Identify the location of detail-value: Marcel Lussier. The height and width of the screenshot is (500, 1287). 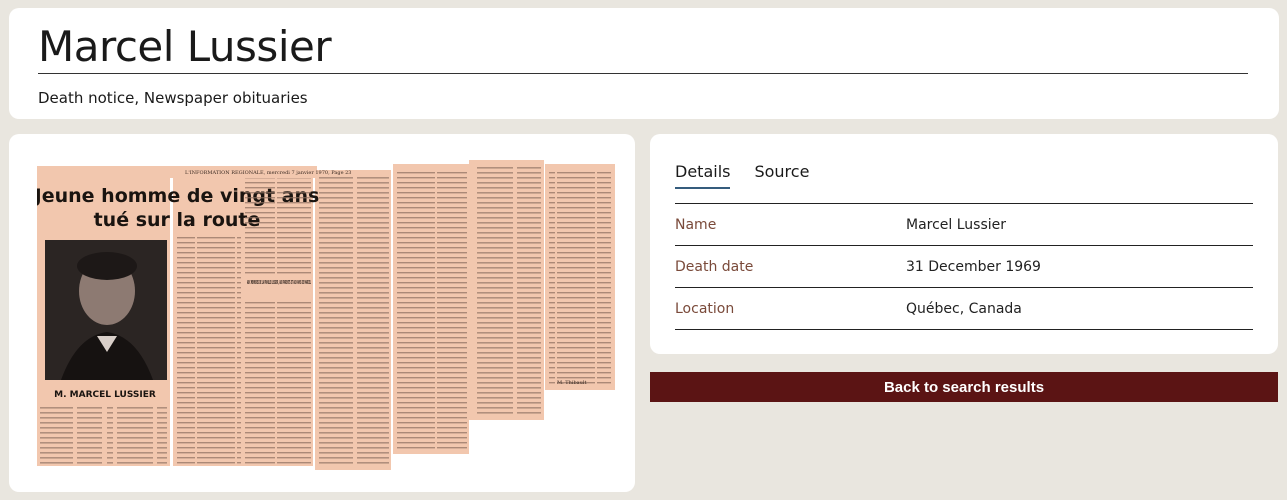
(956, 224).